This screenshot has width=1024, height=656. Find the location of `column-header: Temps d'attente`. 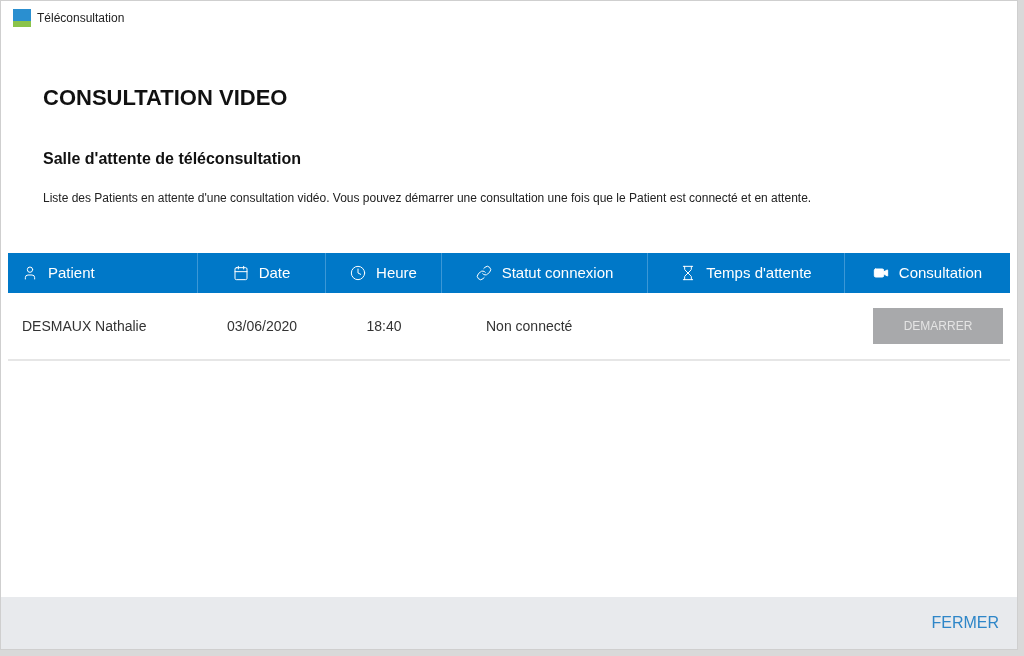

column-header: Temps d'attente is located at coordinates (759, 272).